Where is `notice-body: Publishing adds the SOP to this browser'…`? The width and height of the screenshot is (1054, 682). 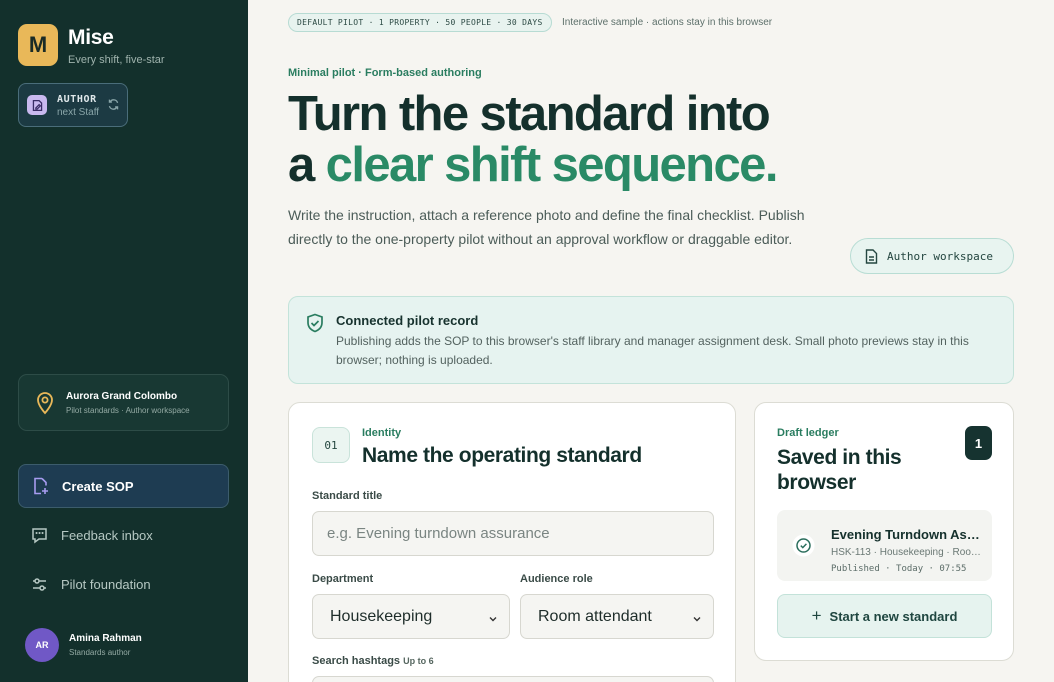 notice-body: Publishing adds the SOP to this browser'… is located at coordinates (652, 350).